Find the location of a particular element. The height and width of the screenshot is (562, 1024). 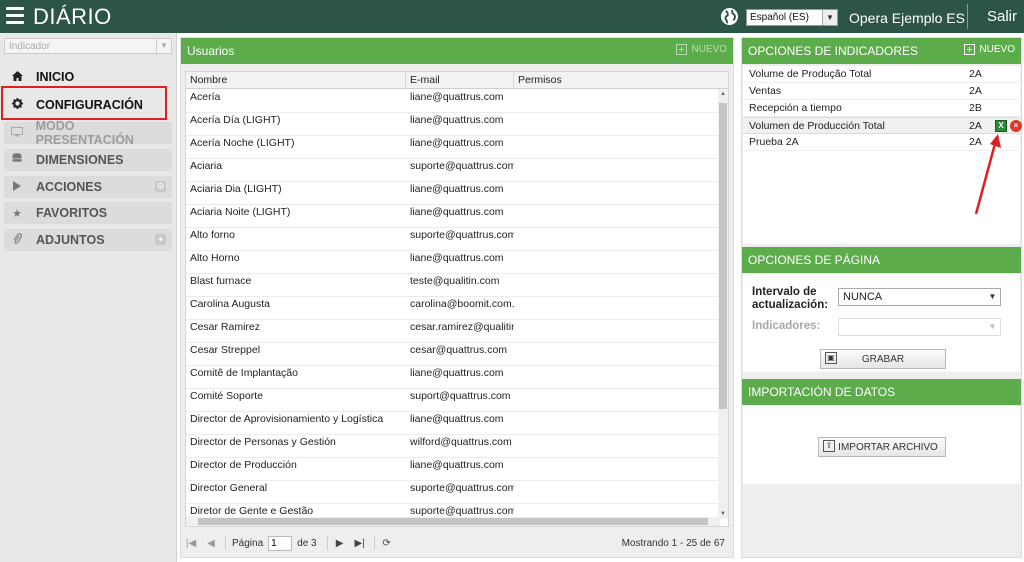

upload-icon: ⇪ is located at coordinates (829, 446).